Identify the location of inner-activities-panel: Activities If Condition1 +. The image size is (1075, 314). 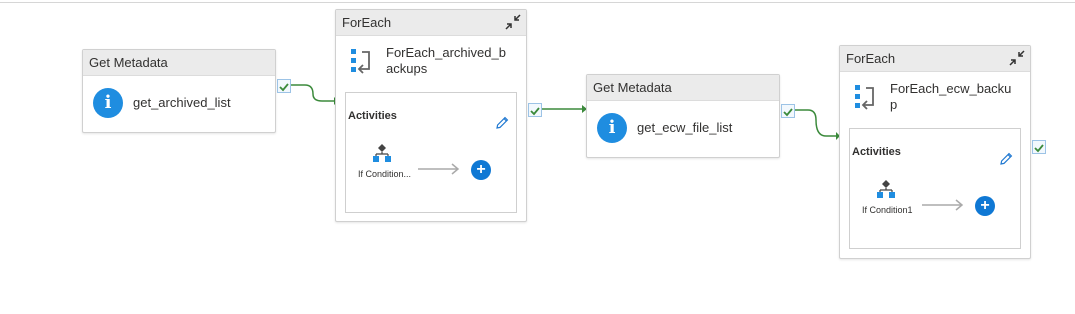
(935, 188).